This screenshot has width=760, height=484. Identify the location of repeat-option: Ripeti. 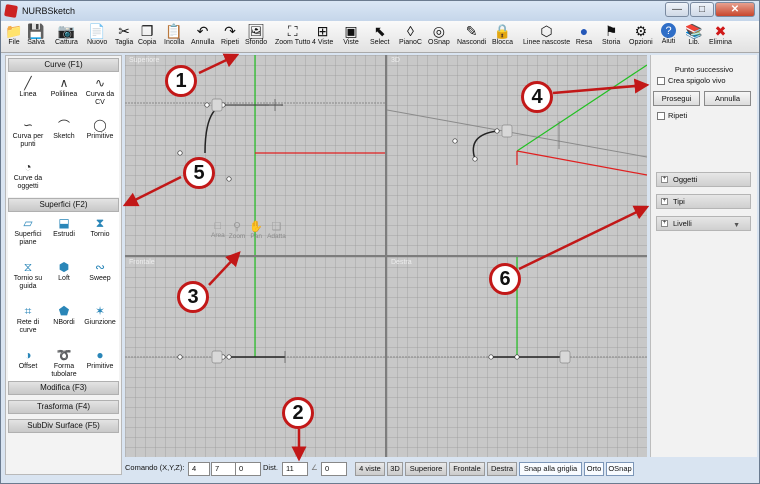
(672, 115).